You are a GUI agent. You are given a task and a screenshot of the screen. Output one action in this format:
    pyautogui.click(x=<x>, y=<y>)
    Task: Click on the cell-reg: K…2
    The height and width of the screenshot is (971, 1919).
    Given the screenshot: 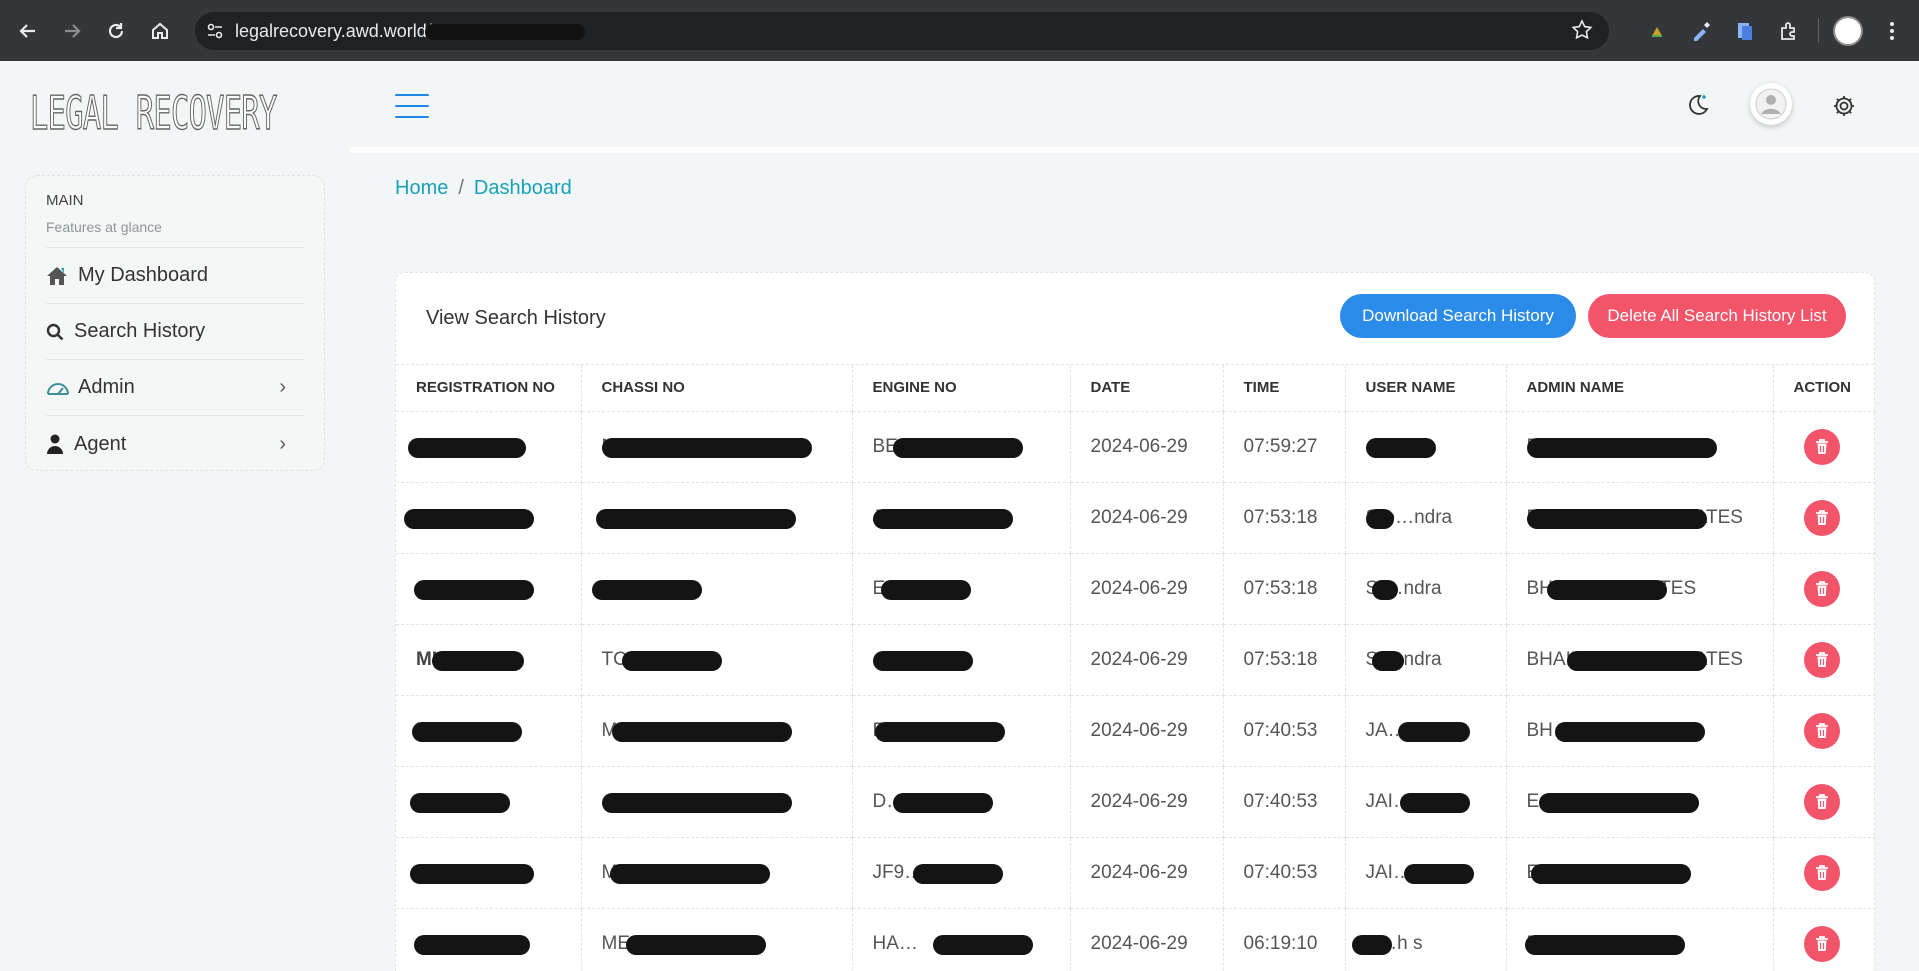 What is the action you would take?
    pyautogui.click(x=489, y=731)
    